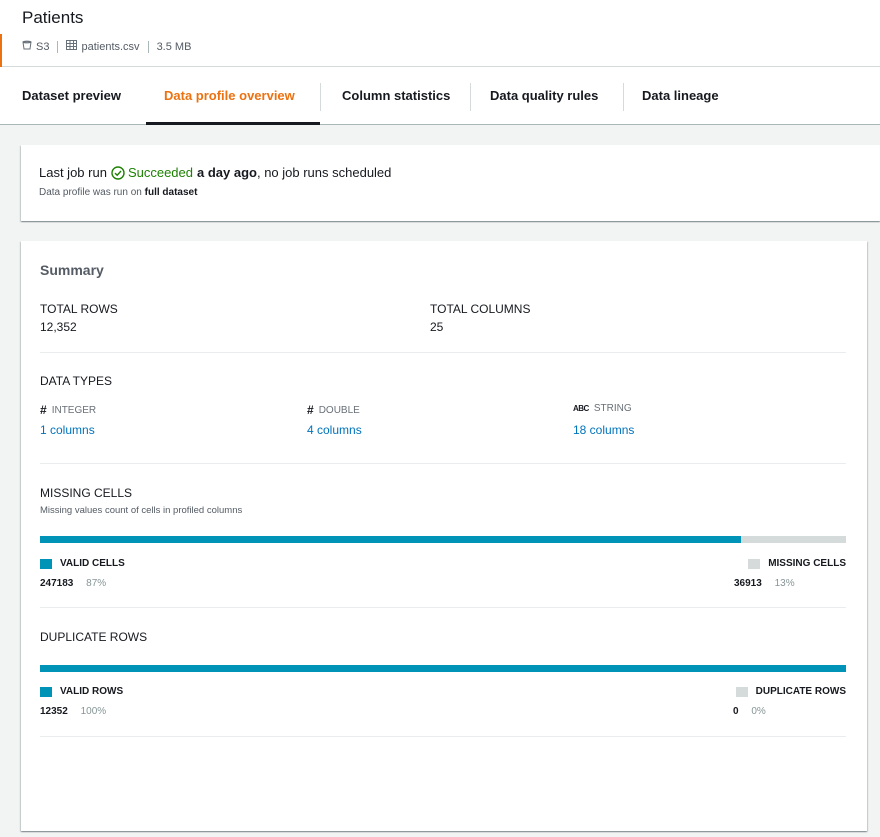  Describe the element at coordinates (581, 408) in the screenshot. I see `abc-icon: ABC` at that location.